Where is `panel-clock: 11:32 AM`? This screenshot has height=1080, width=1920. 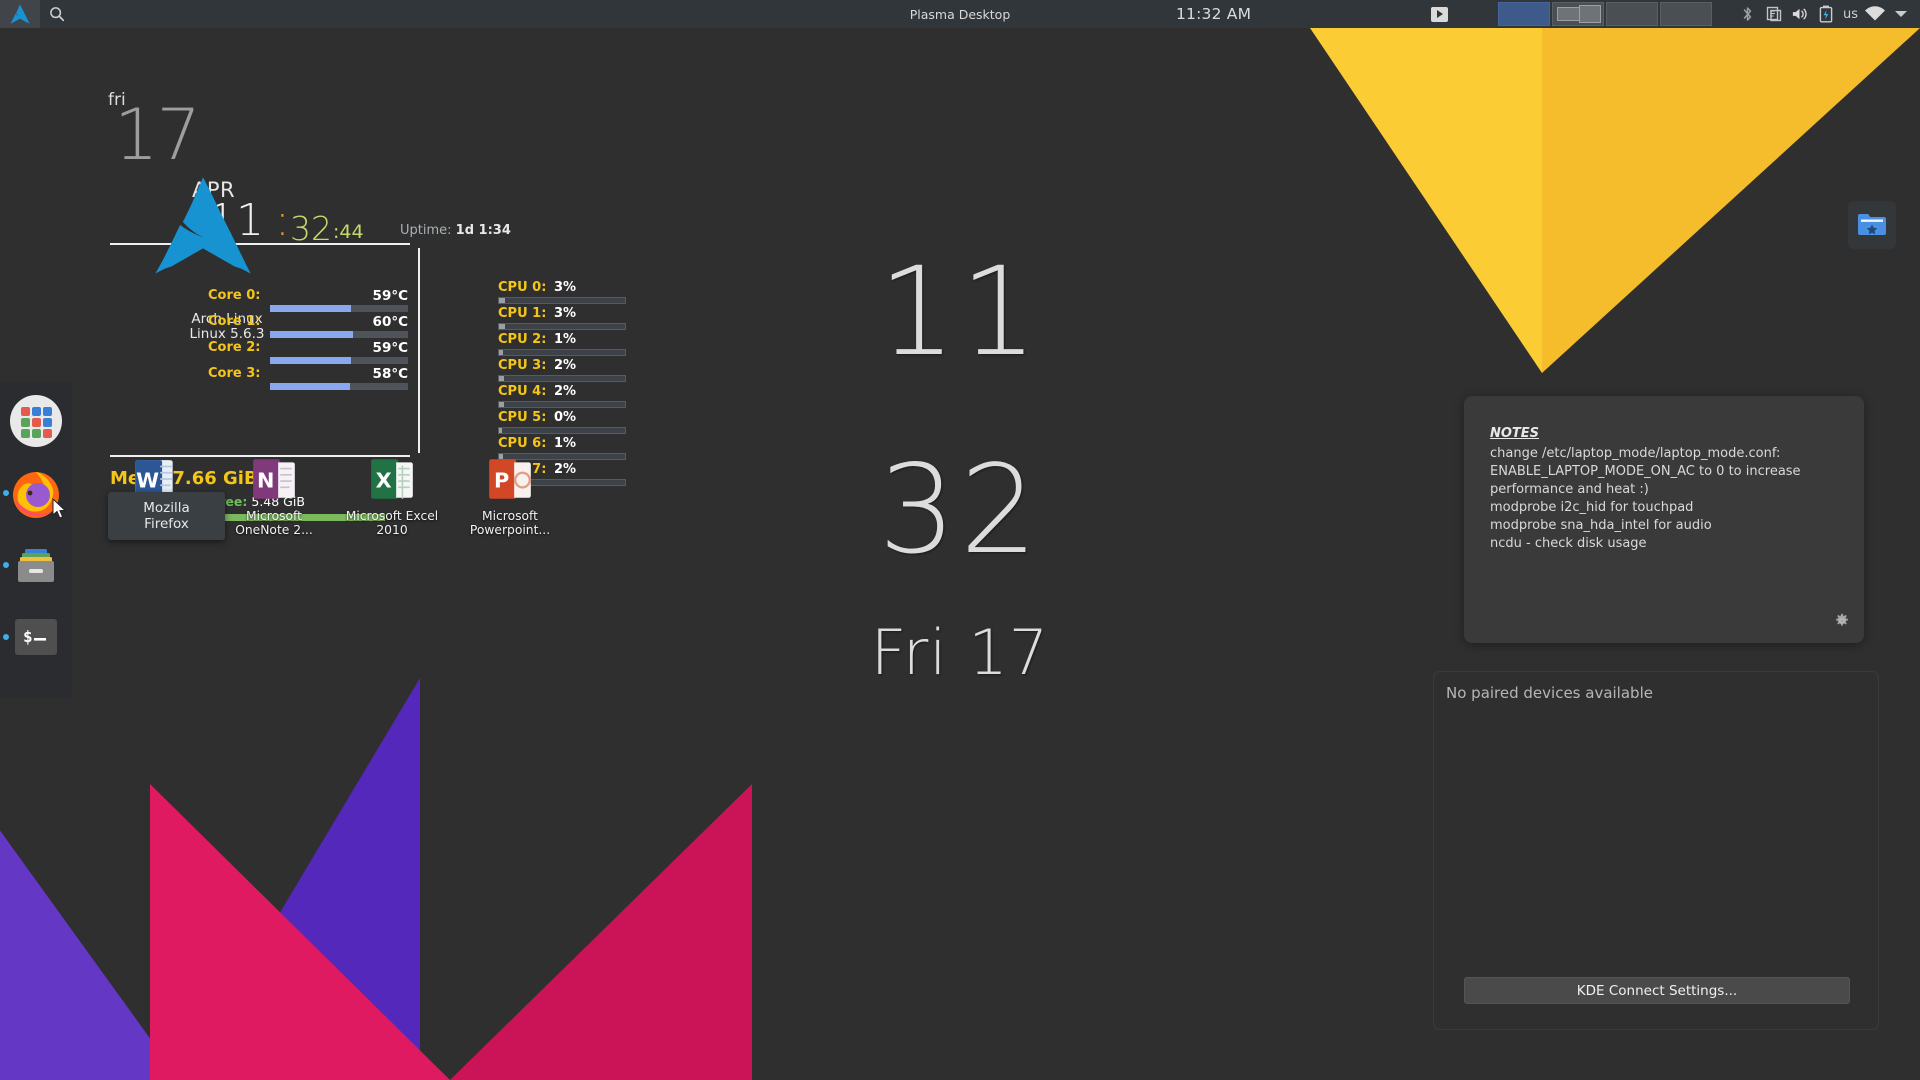
panel-clock: 11:32 AM is located at coordinates (1213, 14).